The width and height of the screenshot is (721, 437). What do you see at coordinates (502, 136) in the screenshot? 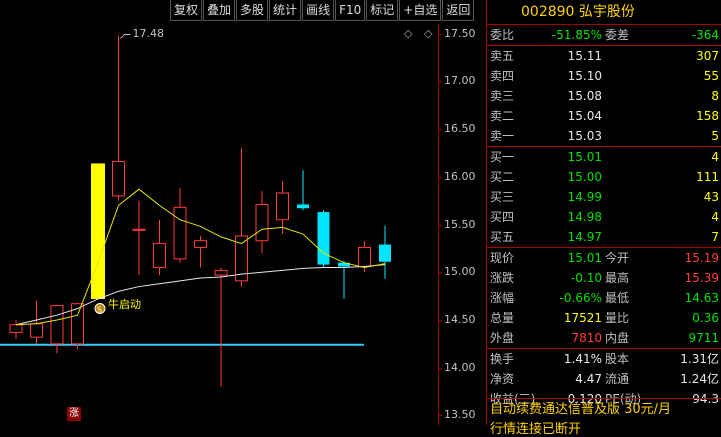
I see `ask-label: 卖一` at bounding box center [502, 136].